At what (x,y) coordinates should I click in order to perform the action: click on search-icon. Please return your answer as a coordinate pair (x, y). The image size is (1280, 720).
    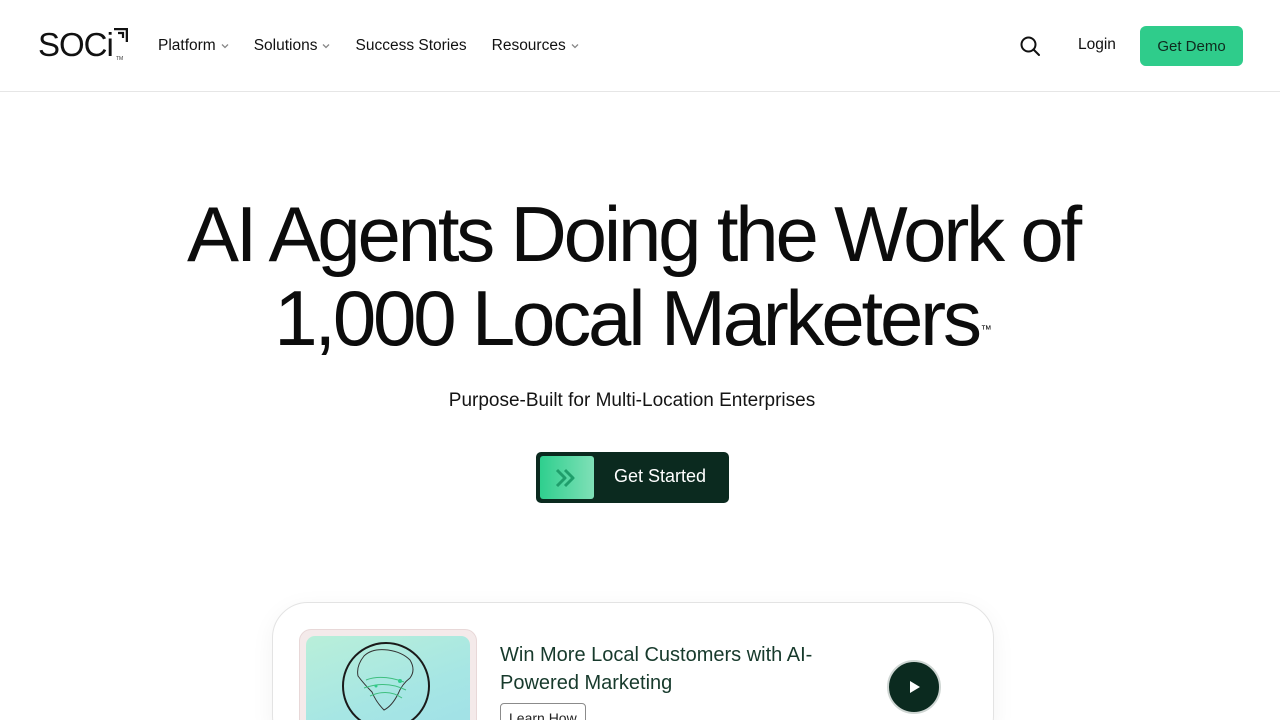
    Looking at the image, I should click on (1030, 46).